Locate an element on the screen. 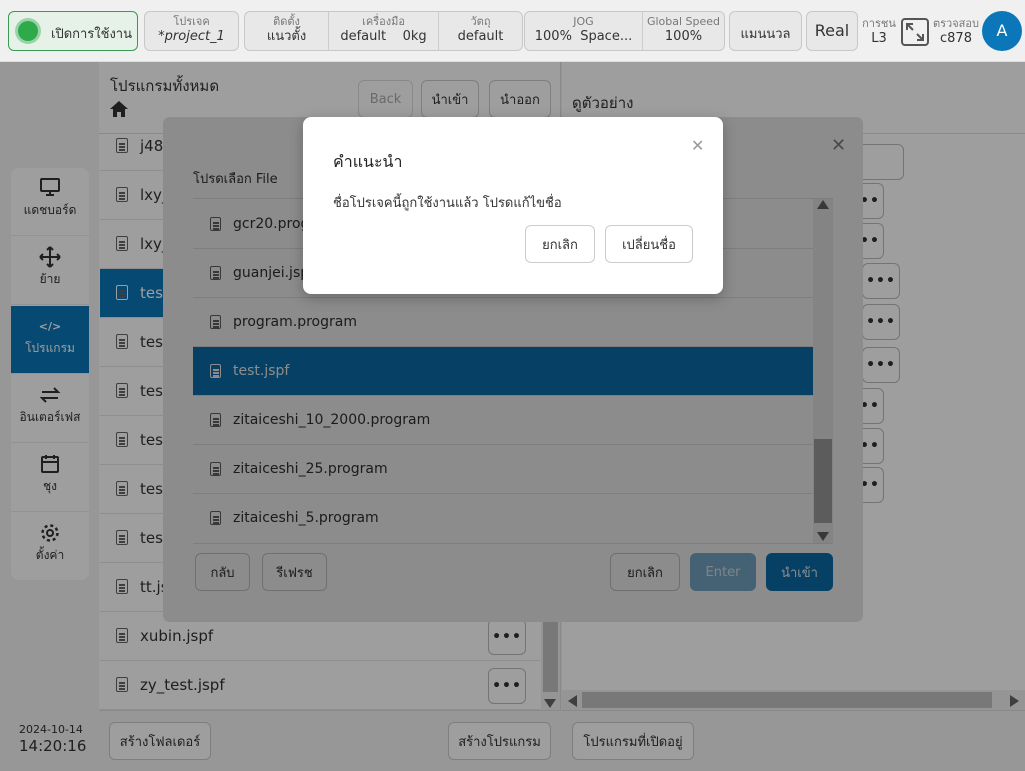  power-toggle: เปิดการใช้งาน is located at coordinates (73, 31).